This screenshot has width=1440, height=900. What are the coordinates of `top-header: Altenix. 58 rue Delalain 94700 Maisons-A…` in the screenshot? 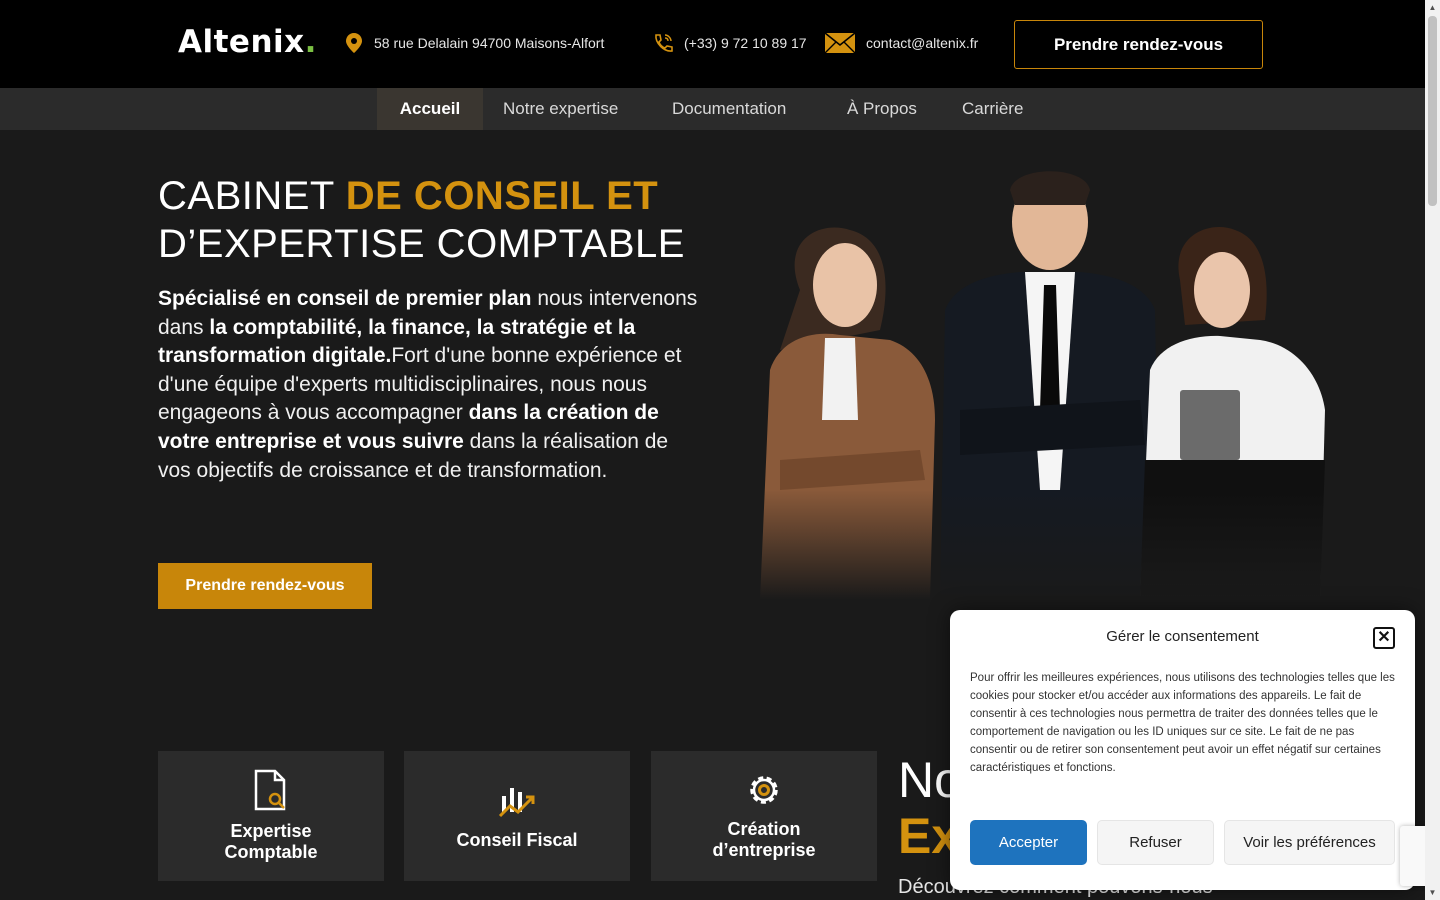 It's located at (712, 44).